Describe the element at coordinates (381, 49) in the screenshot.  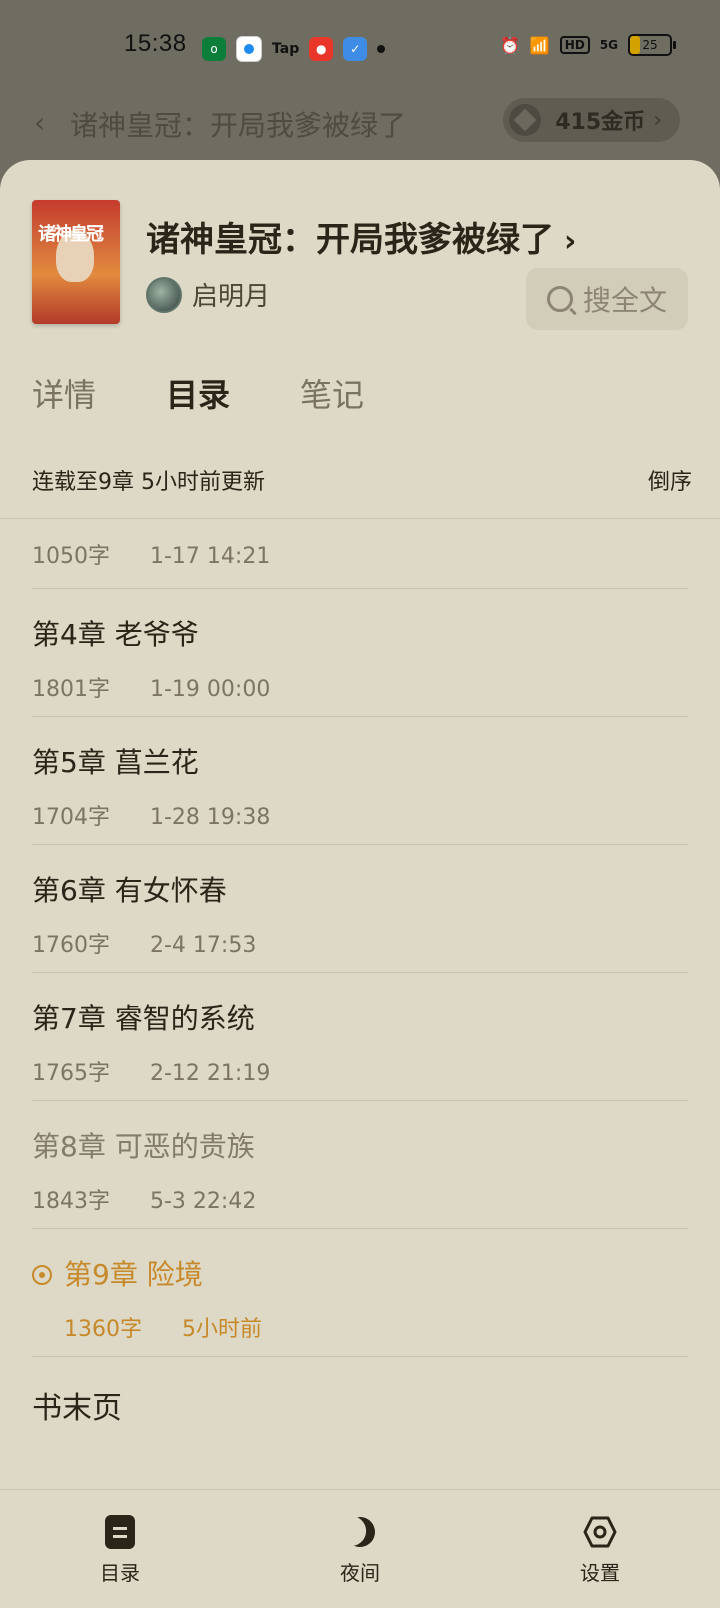
I see `more-dot-icon` at that location.